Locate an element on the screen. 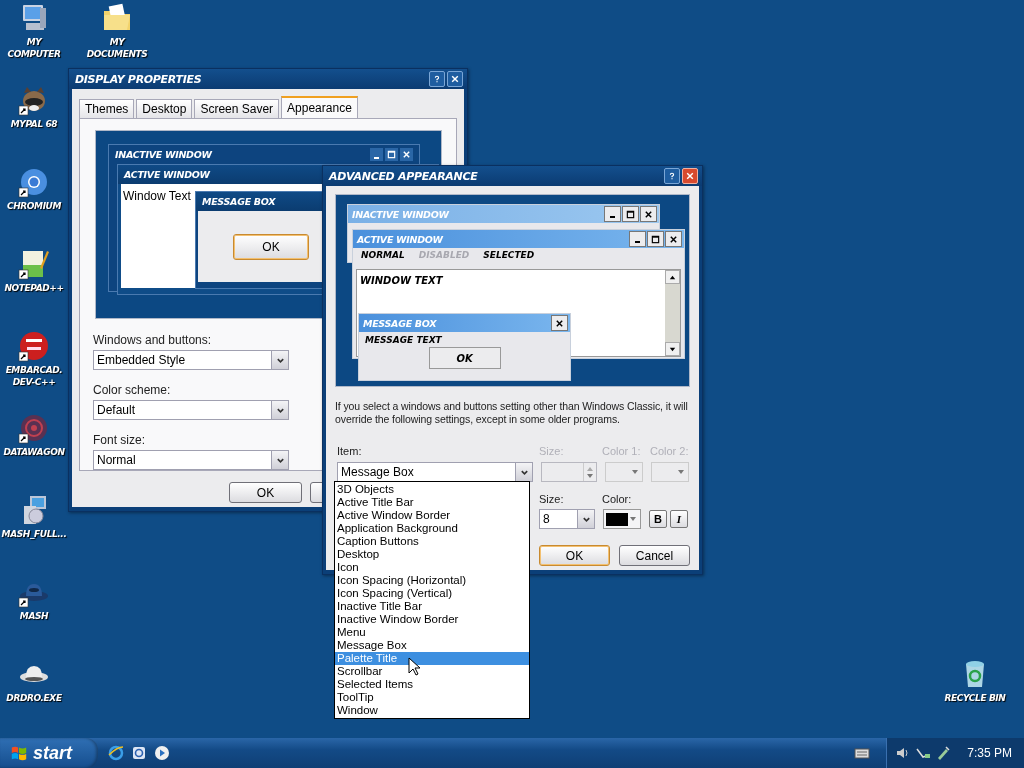  clock: 7:35 PM is located at coordinates (989, 753).